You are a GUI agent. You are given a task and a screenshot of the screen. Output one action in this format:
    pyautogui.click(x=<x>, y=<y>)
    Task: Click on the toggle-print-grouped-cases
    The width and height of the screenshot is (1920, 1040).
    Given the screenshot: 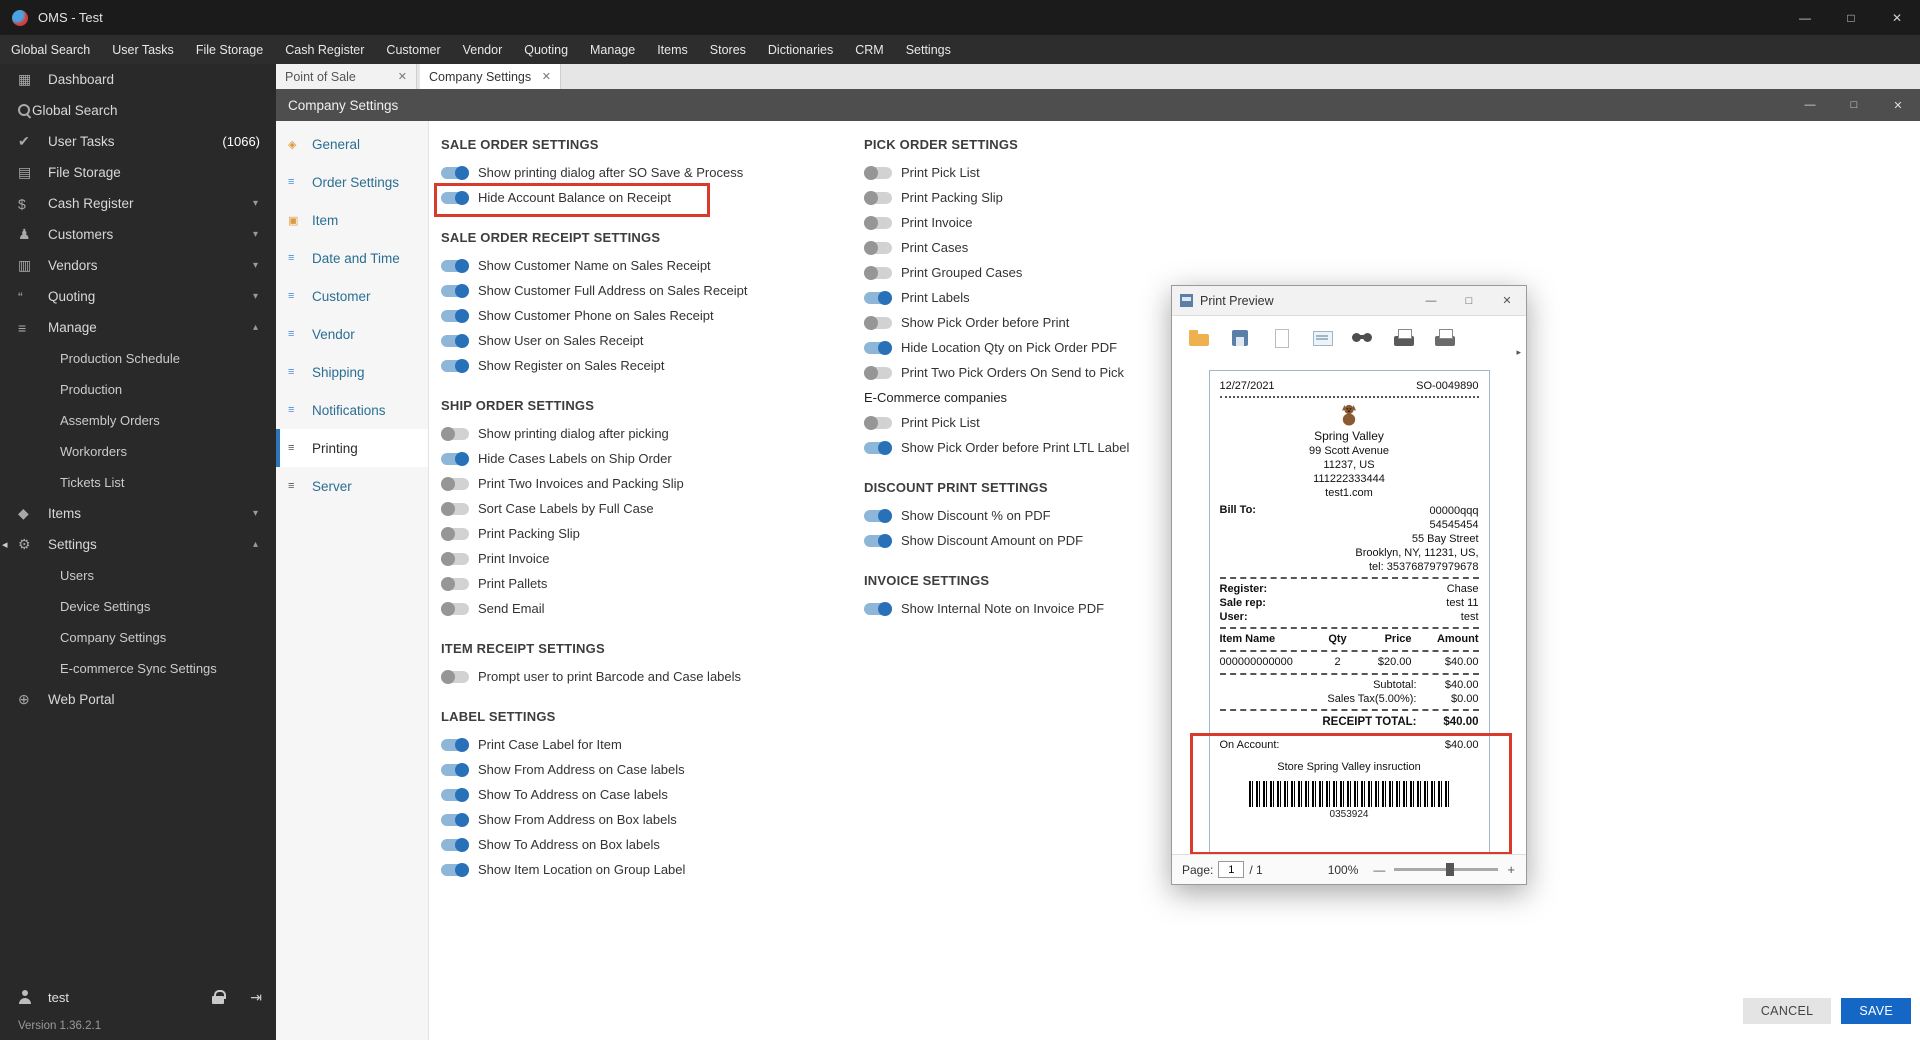 What is the action you would take?
    pyautogui.click(x=878, y=272)
    